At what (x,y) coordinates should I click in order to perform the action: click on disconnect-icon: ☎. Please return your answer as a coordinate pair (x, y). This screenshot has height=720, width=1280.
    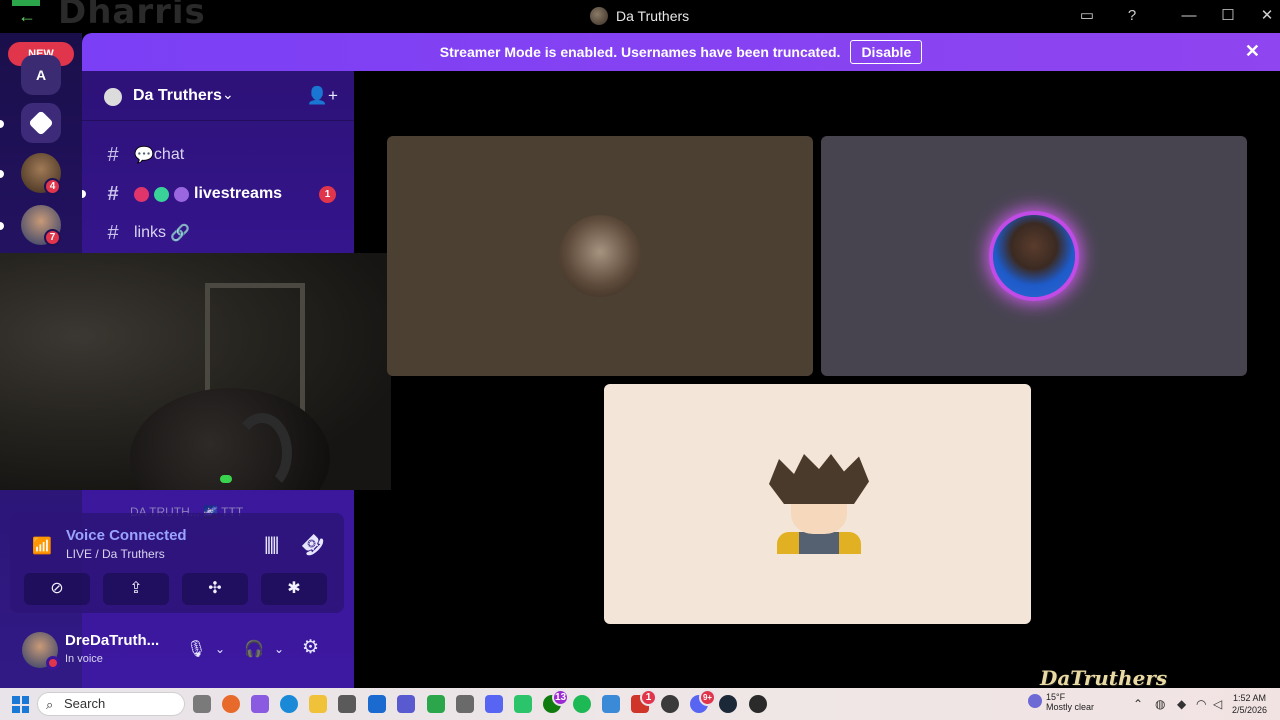
    Looking at the image, I should click on (312, 544).